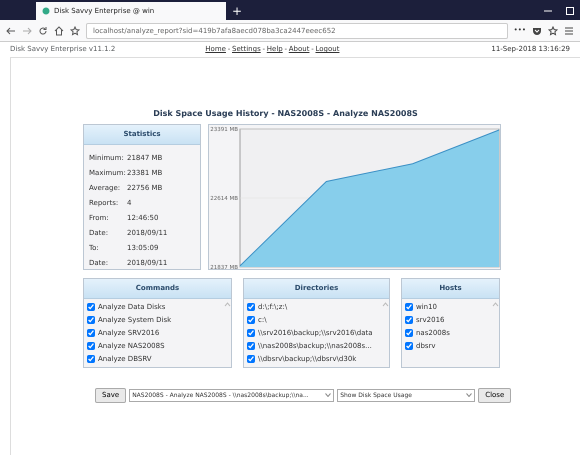 Image resolution: width=580 pixels, height=455 pixels. I want to click on reload-icon, so click(43, 31).